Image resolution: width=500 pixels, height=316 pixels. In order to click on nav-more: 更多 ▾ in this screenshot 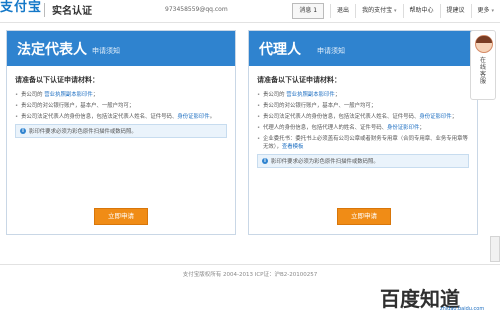, I will do `click(485, 11)`.